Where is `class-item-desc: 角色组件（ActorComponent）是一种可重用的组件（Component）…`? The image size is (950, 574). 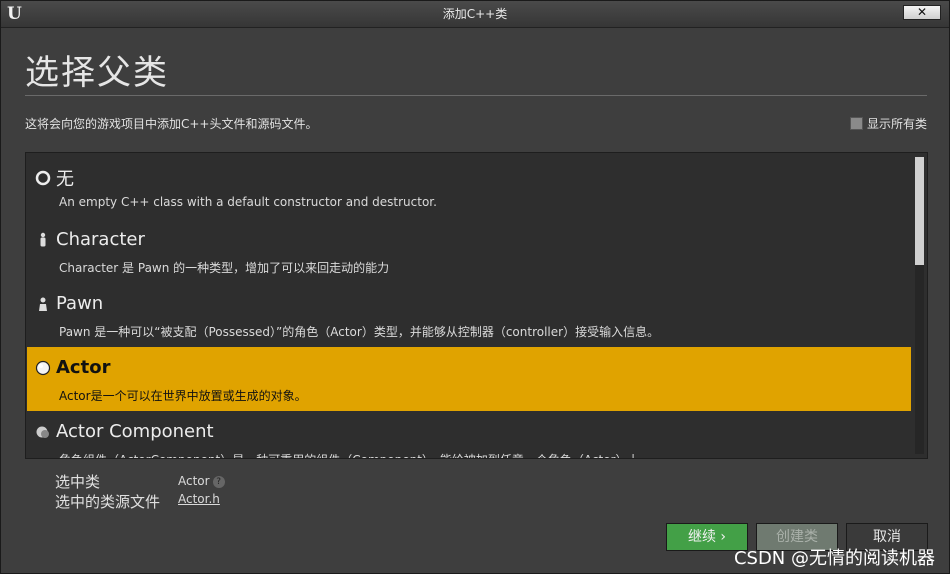 class-item-desc: 角色组件（ActorComponent）是一种可重用的组件（Component）… is located at coordinates (349, 454).